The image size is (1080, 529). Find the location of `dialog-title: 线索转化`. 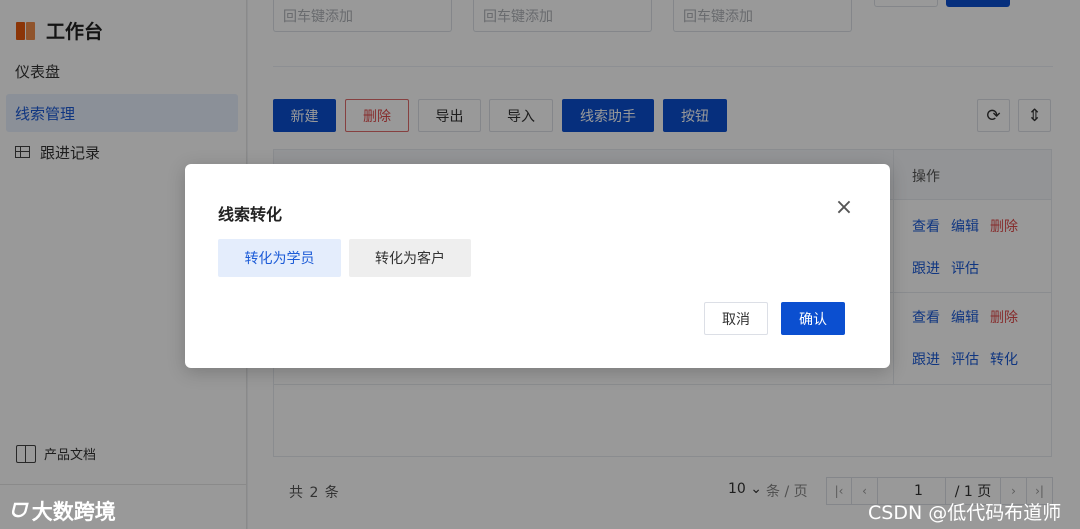

dialog-title: 线索转化 is located at coordinates (250, 214).